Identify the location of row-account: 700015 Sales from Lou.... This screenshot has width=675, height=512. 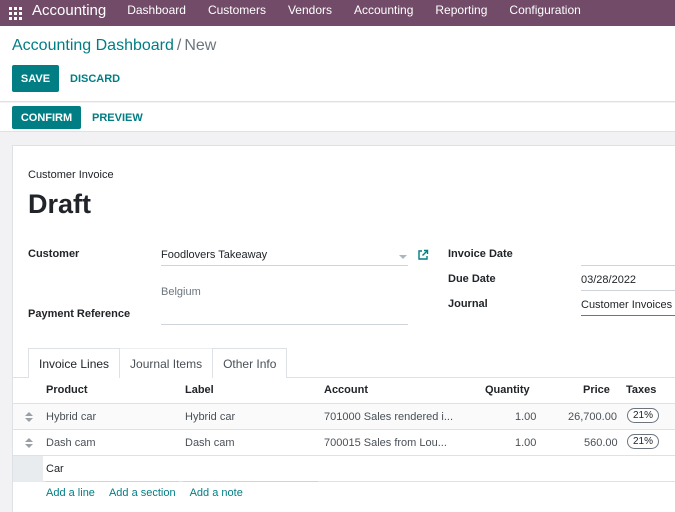
(385, 443).